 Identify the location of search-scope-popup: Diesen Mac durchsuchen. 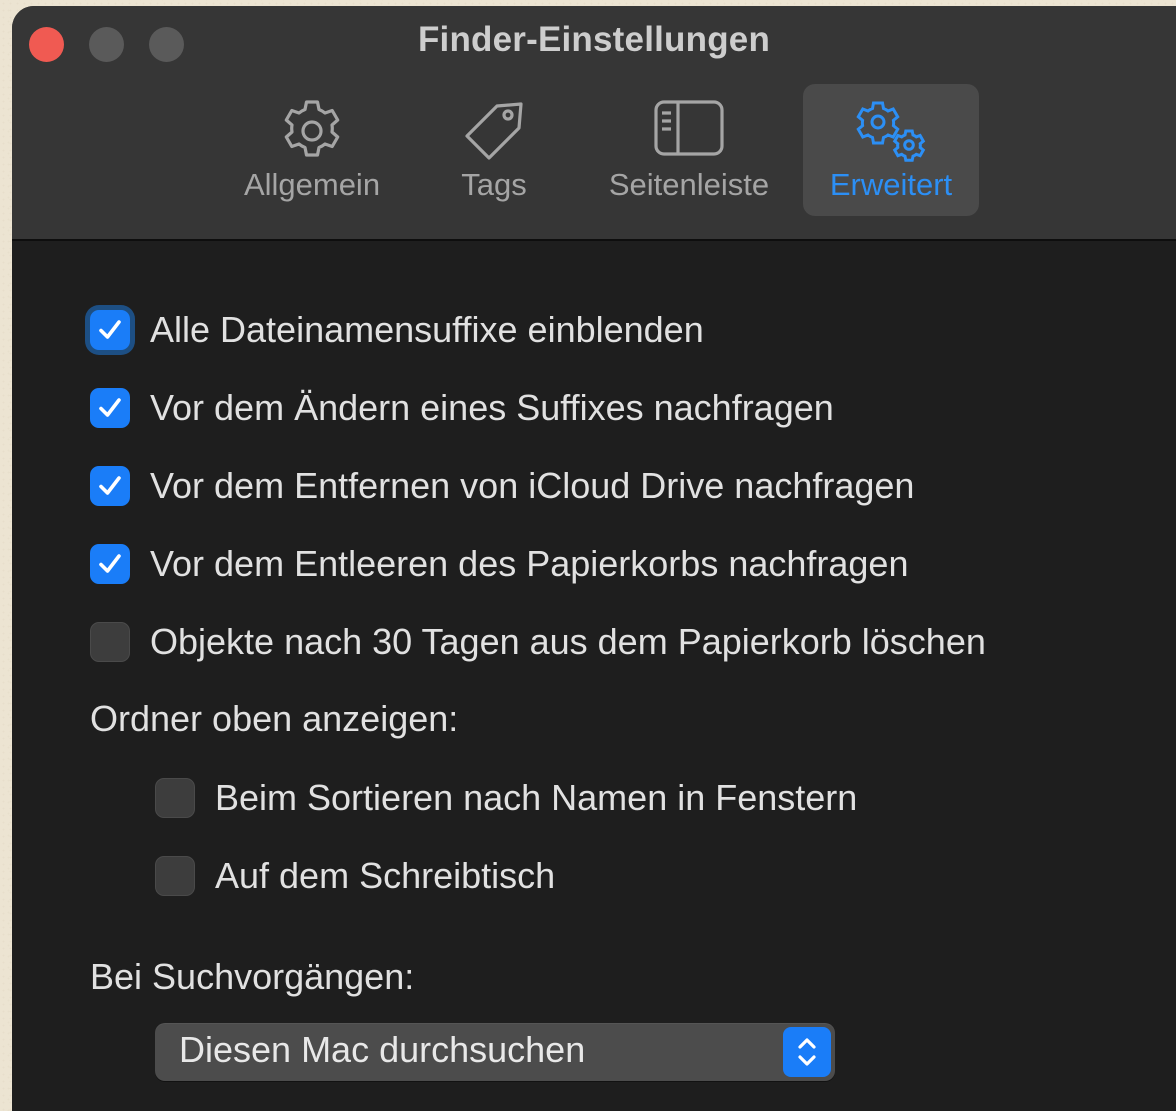
(495, 1052).